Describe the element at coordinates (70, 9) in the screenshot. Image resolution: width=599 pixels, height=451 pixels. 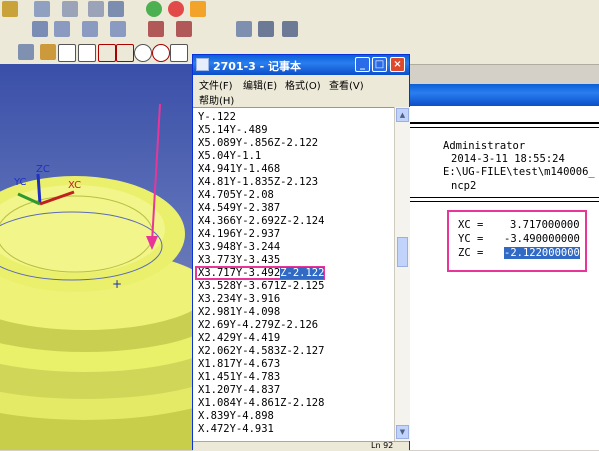
I see `fold-icon` at that location.